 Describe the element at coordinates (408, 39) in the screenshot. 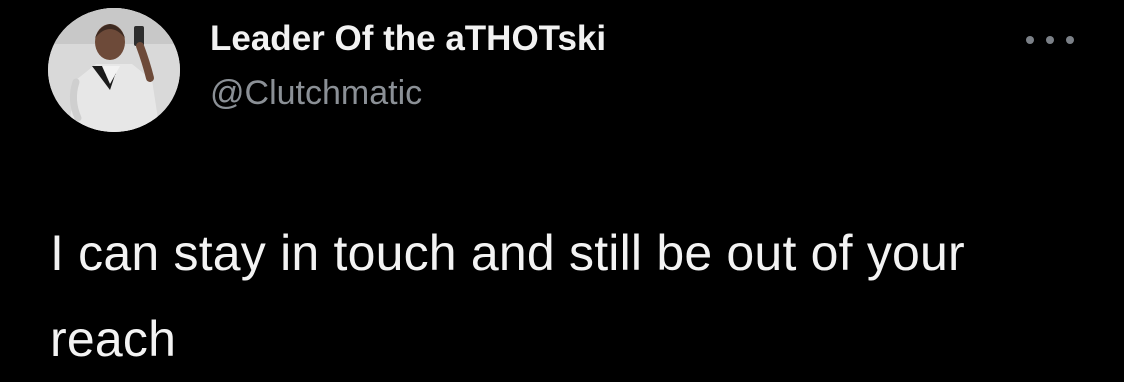

I see `author-display-name: Leader Of the aTHOTski` at that location.